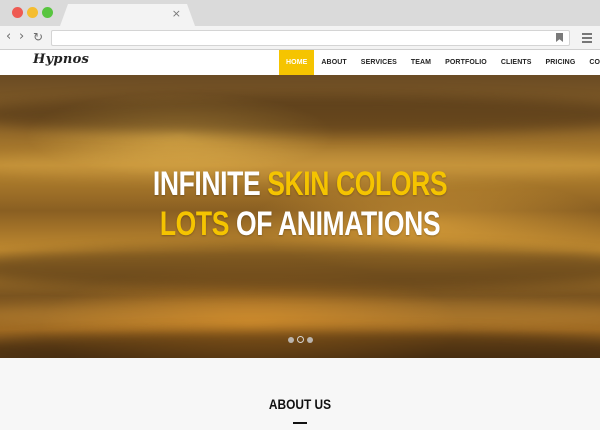 The height and width of the screenshot is (430, 600). Describe the element at coordinates (591, 62) in the screenshot. I see `menu-item-contact: CONTACT` at that location.